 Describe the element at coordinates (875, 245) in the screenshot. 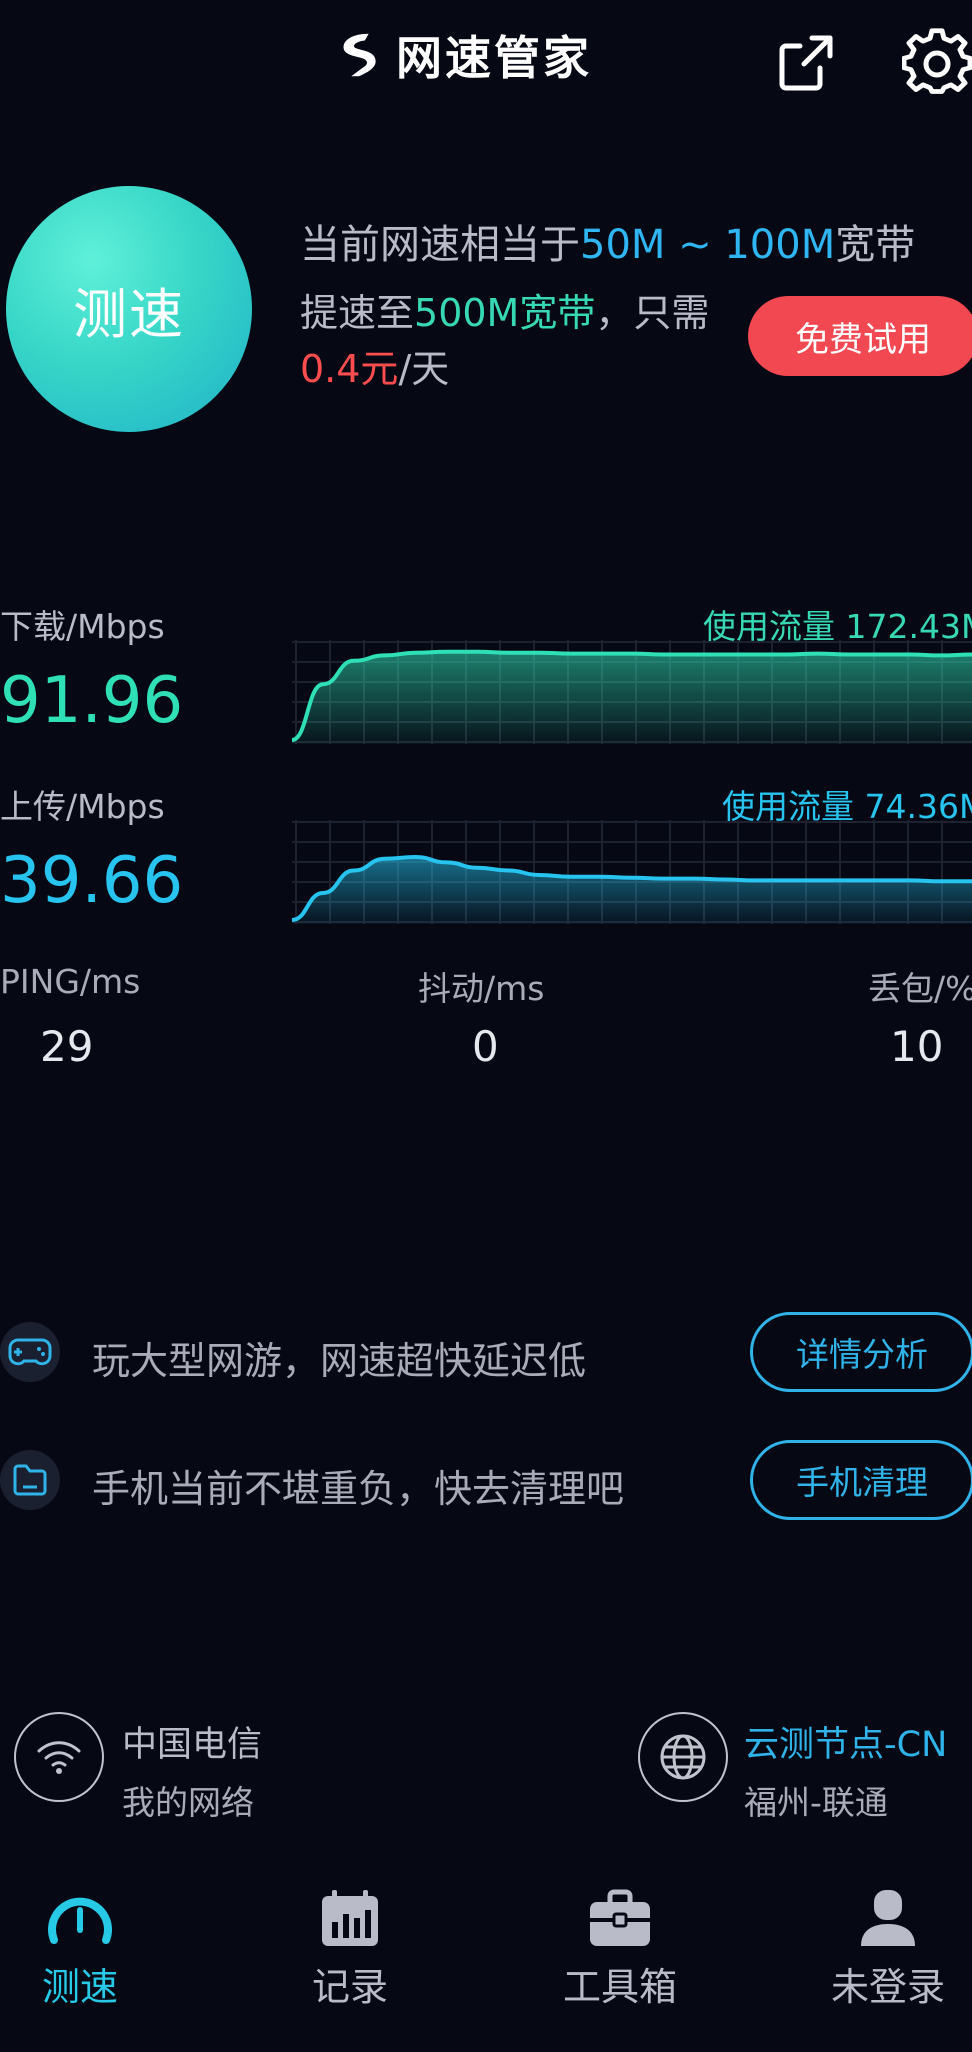

I see `promo-suffix: 宽带` at that location.